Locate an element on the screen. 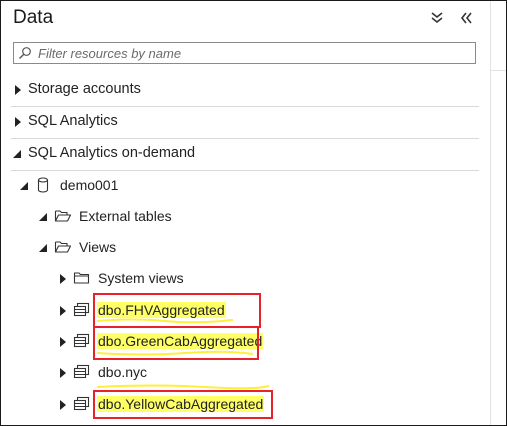 The height and width of the screenshot is (426, 507). pane-separator is located at coordinates (498, 70).